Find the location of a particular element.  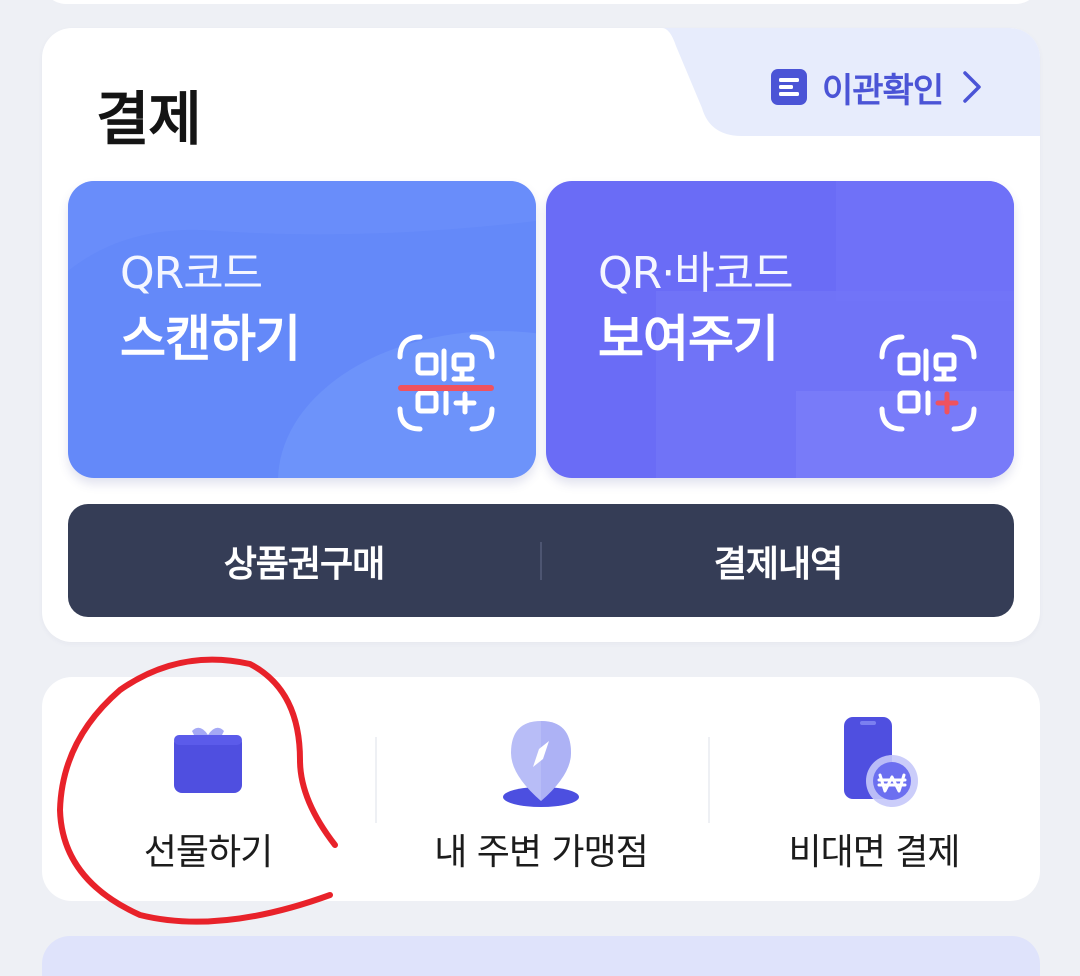

gift-card-purchase-button: 상품권구매 is located at coordinates (304, 561).